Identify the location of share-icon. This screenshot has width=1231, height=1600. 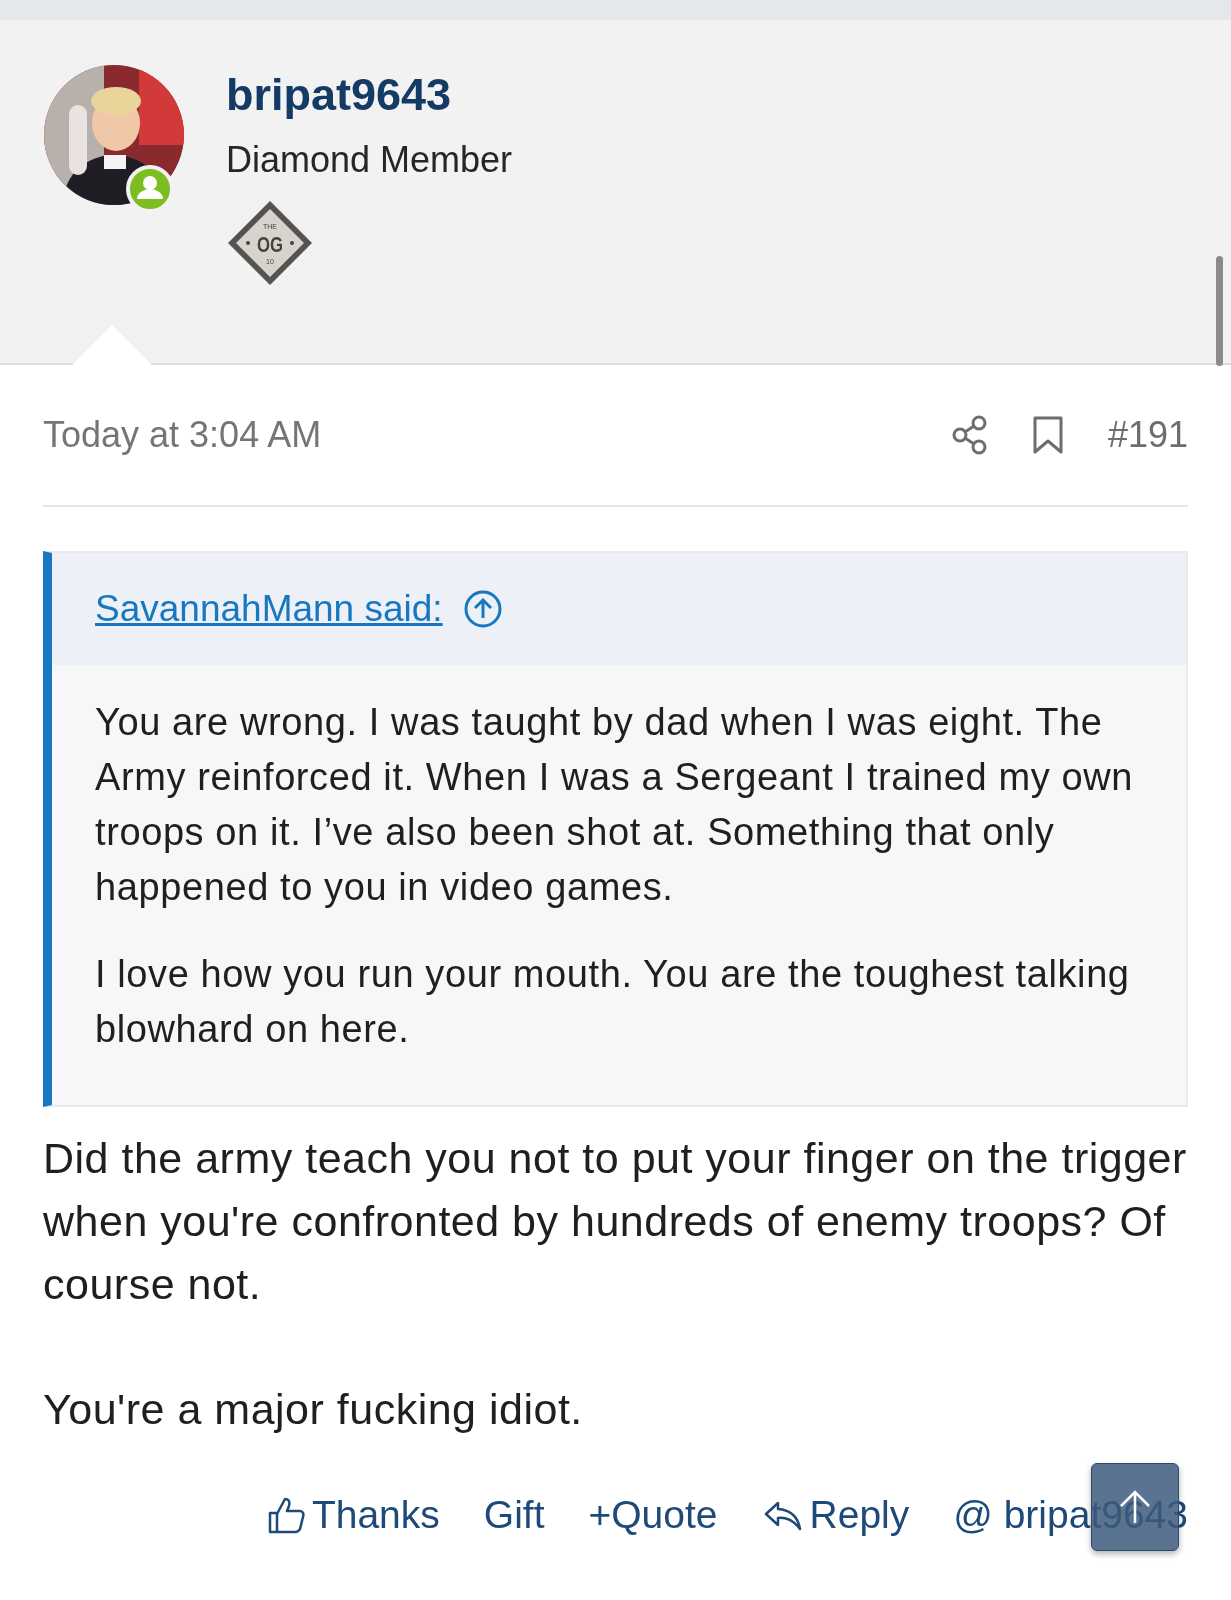
(969, 435).